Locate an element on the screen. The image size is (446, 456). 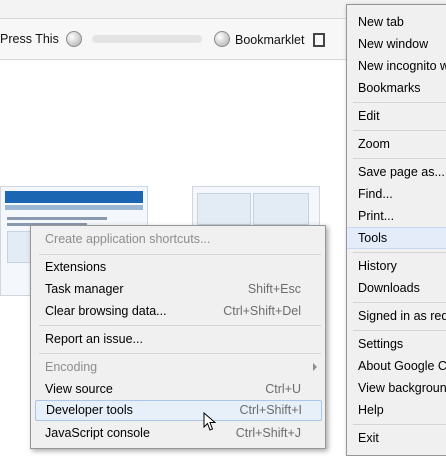
bookmark-bookmarklet: Bookmarklet is located at coordinates (259, 39).